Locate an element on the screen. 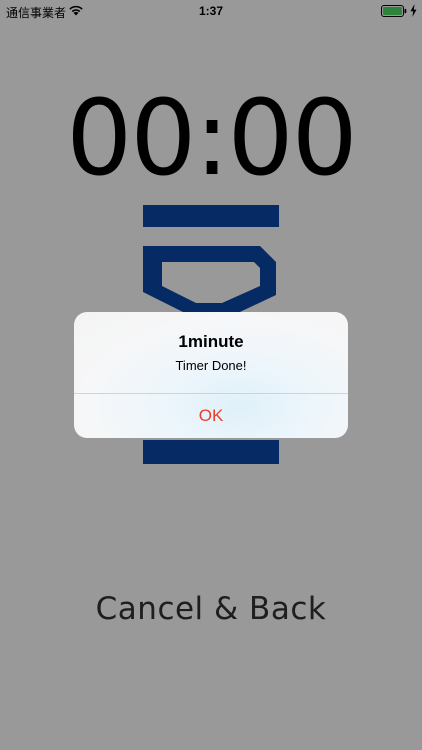  alert-dialog: 1minute Timer Done! OK is located at coordinates (211, 375).